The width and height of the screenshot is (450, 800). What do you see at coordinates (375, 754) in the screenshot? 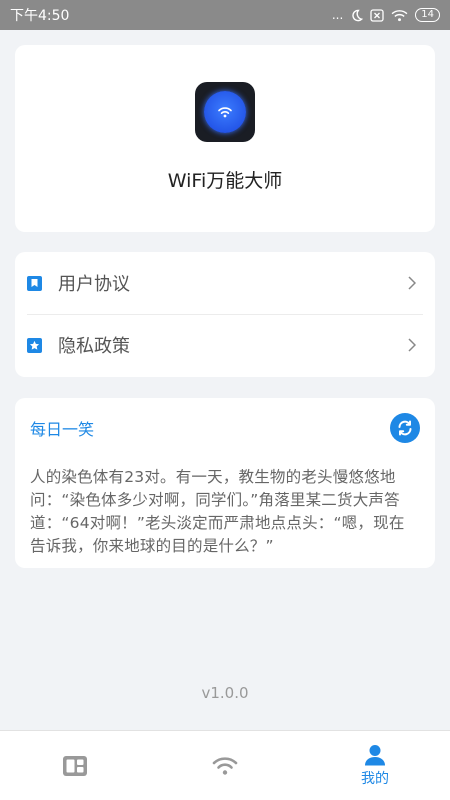
I see `user-icon` at bounding box center [375, 754].